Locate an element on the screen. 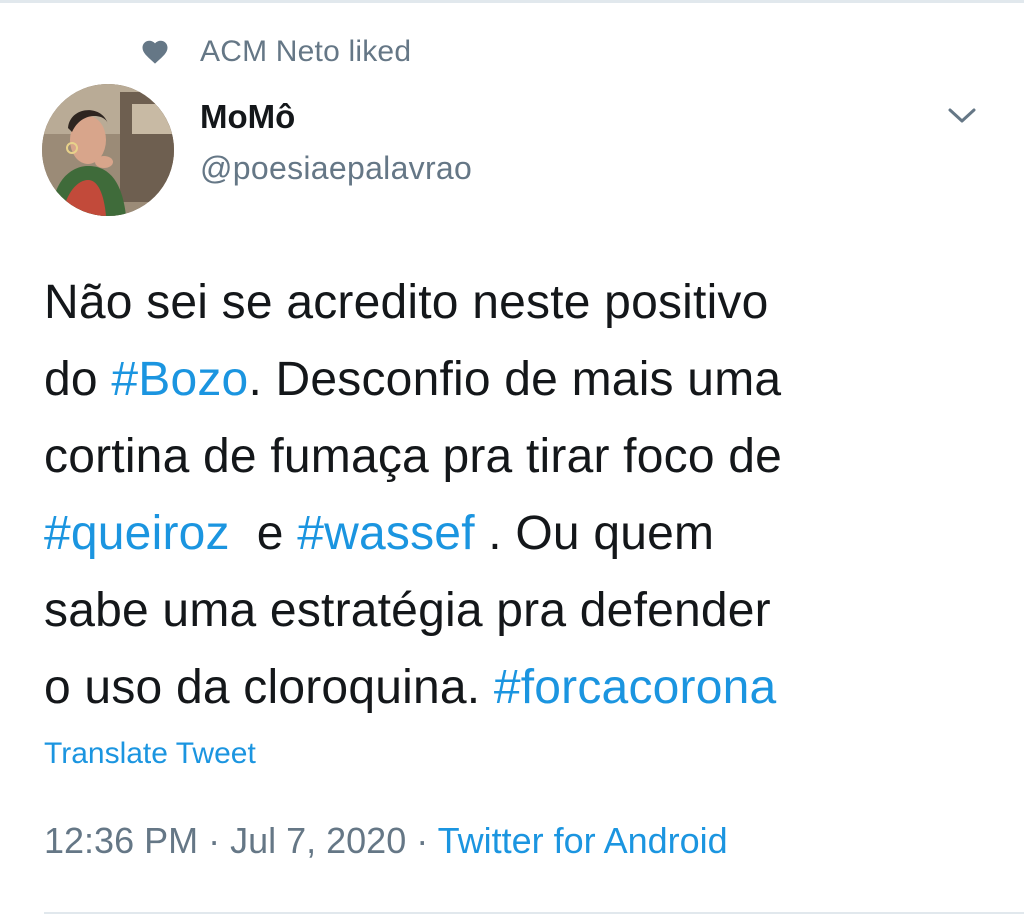 The width and height of the screenshot is (1024, 914). tweet-text-segment: cortina de fumaça pra tirar foco de is located at coordinates (413, 456).